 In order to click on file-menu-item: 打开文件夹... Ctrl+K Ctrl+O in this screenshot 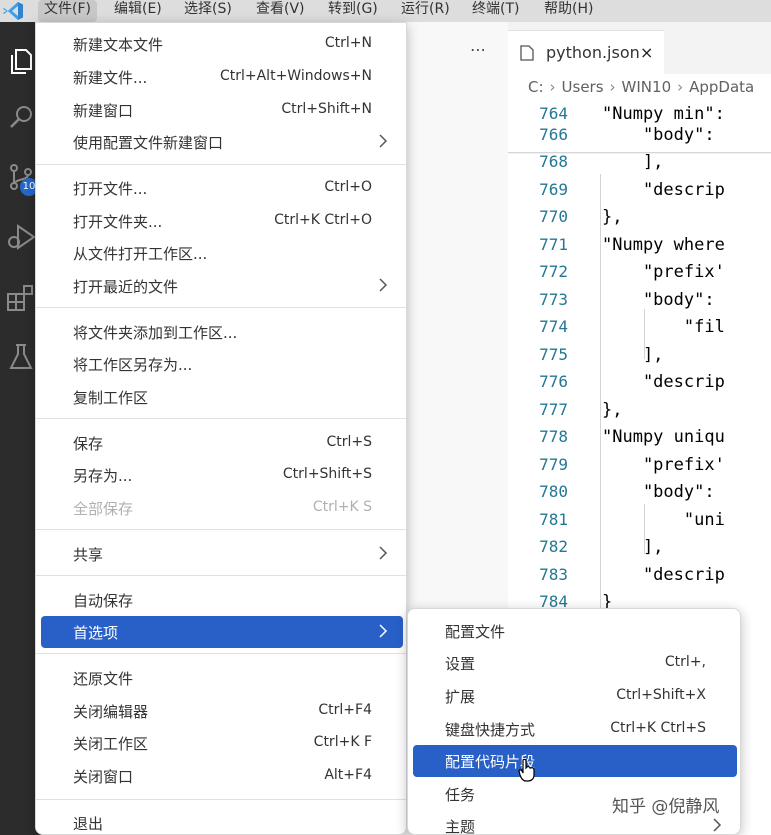, I will do `click(222, 221)`.